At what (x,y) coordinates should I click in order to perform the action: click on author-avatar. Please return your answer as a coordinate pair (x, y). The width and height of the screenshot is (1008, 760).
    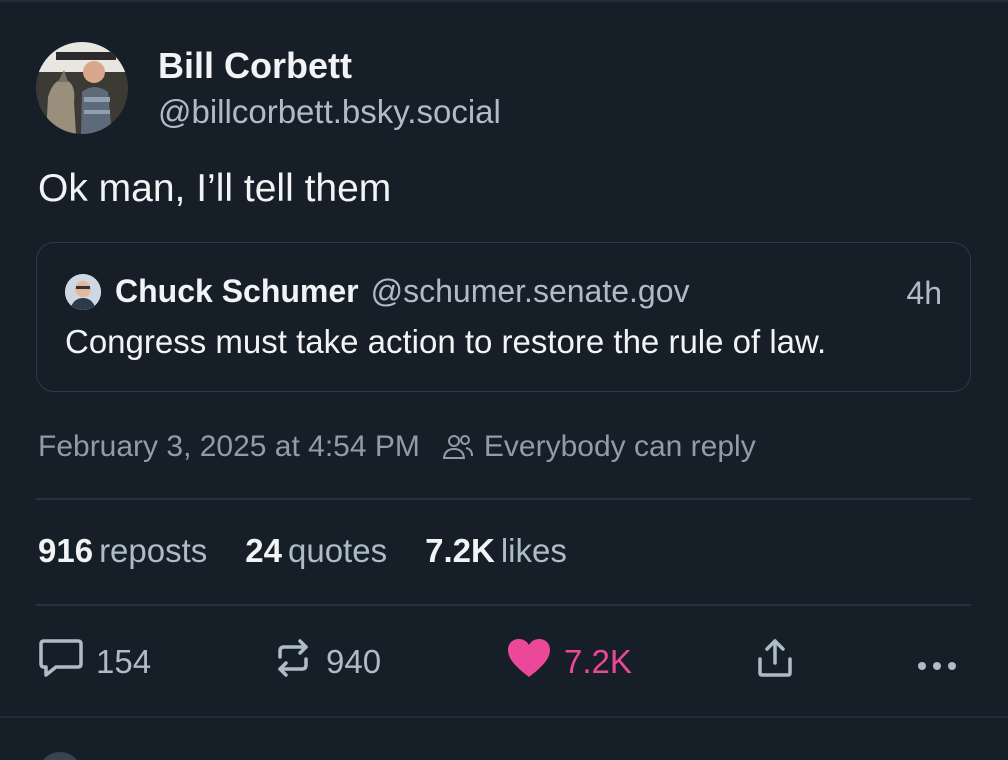
    Looking at the image, I should click on (82, 88).